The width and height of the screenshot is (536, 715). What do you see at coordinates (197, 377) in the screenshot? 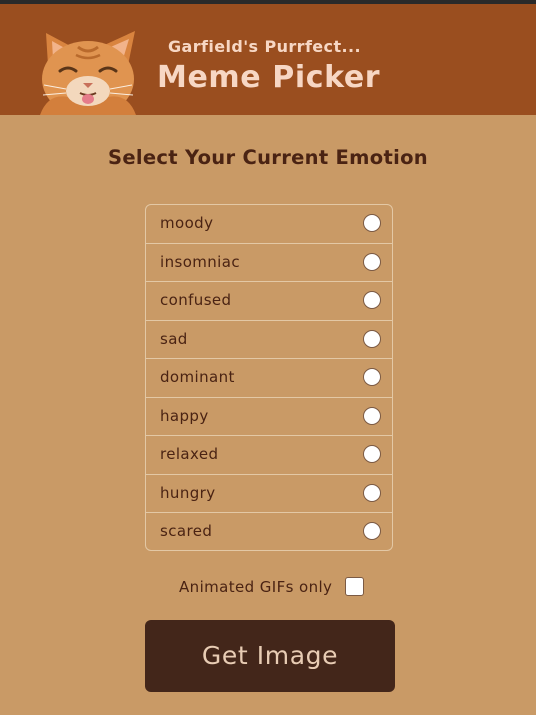
I see `emotion-label: dominant` at bounding box center [197, 377].